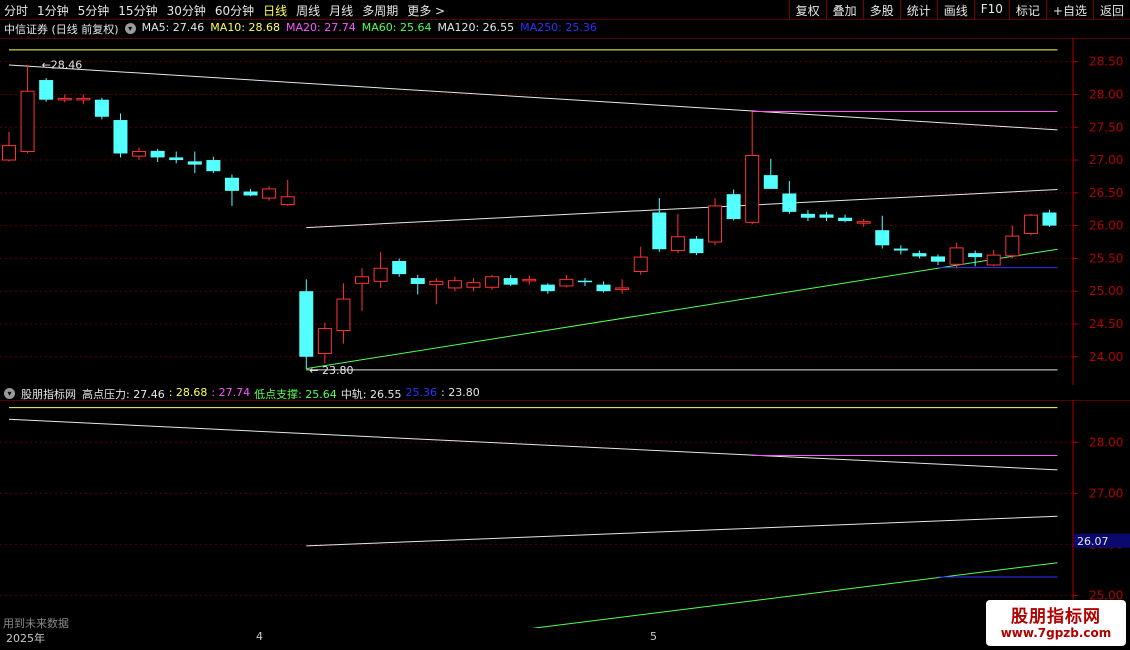 This screenshot has height=650, width=1130. Describe the element at coordinates (25, 638) in the screenshot. I see `x-label-year: 2025年` at that location.